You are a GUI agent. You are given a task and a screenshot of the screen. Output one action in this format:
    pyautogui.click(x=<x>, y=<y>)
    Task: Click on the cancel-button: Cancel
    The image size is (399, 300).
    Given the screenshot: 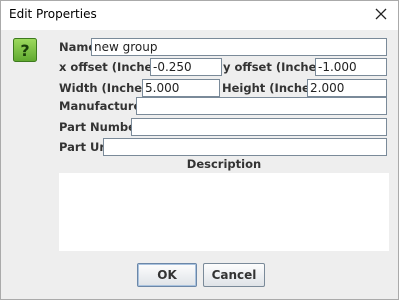 What is the action you would take?
    pyautogui.click(x=234, y=275)
    